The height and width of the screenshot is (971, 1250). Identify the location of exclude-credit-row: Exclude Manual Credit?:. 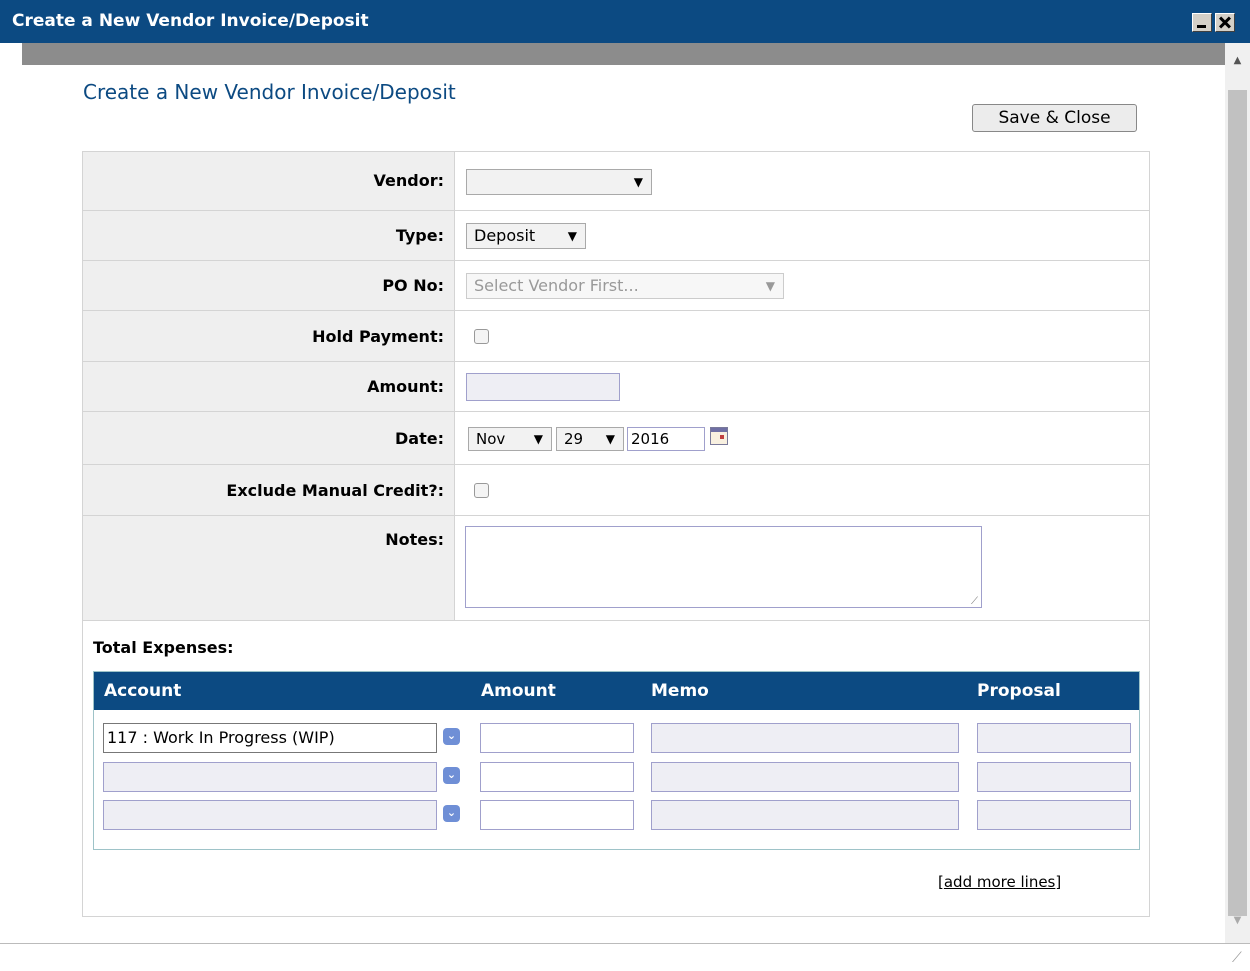
(616, 490).